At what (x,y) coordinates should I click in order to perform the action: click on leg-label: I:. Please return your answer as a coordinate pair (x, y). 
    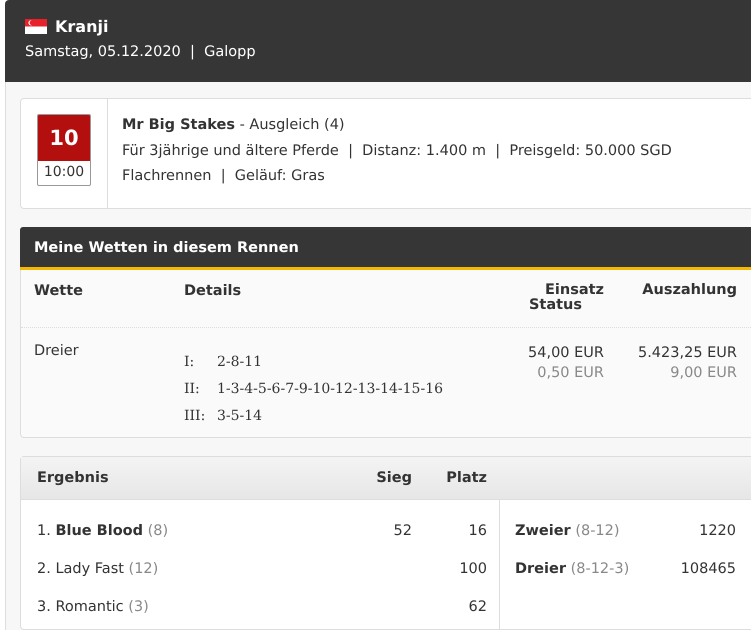
    Looking at the image, I should click on (190, 362).